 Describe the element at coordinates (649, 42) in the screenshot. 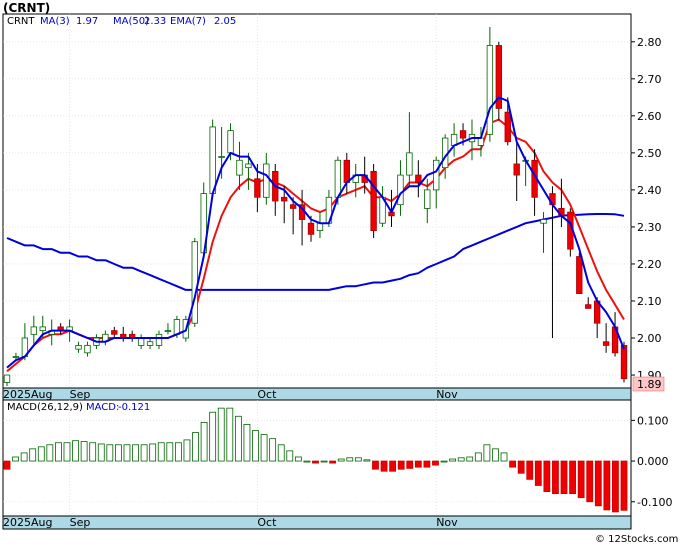

I see `price-y-tick-label: 2.80` at that location.